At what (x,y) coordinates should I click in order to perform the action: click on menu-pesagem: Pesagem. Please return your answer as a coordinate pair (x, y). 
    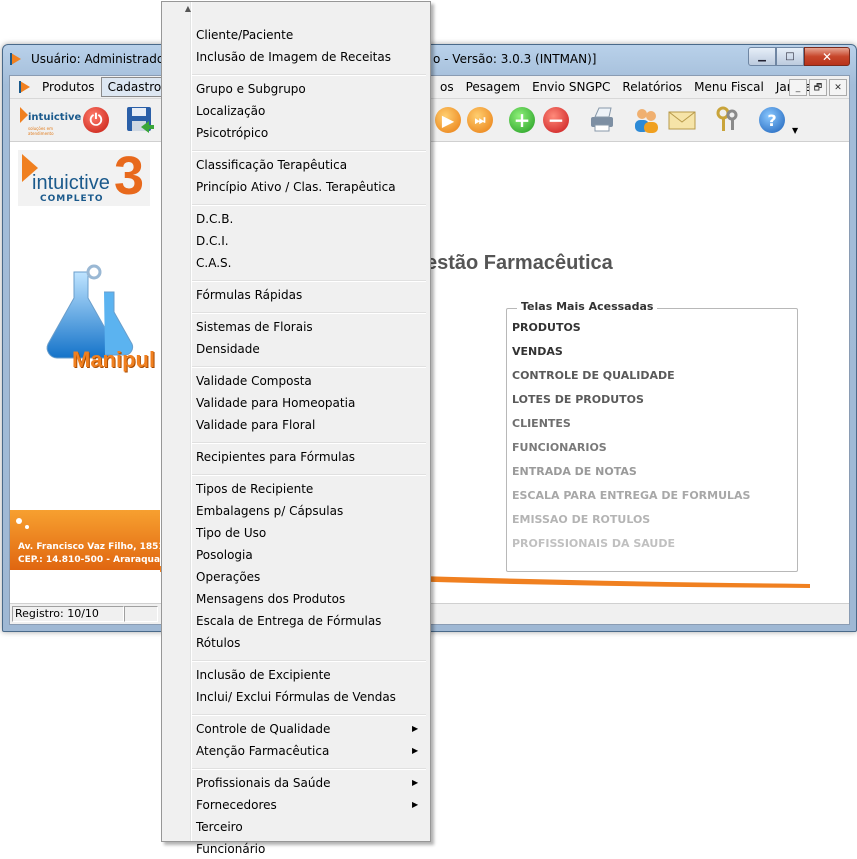
    Looking at the image, I should click on (493, 87).